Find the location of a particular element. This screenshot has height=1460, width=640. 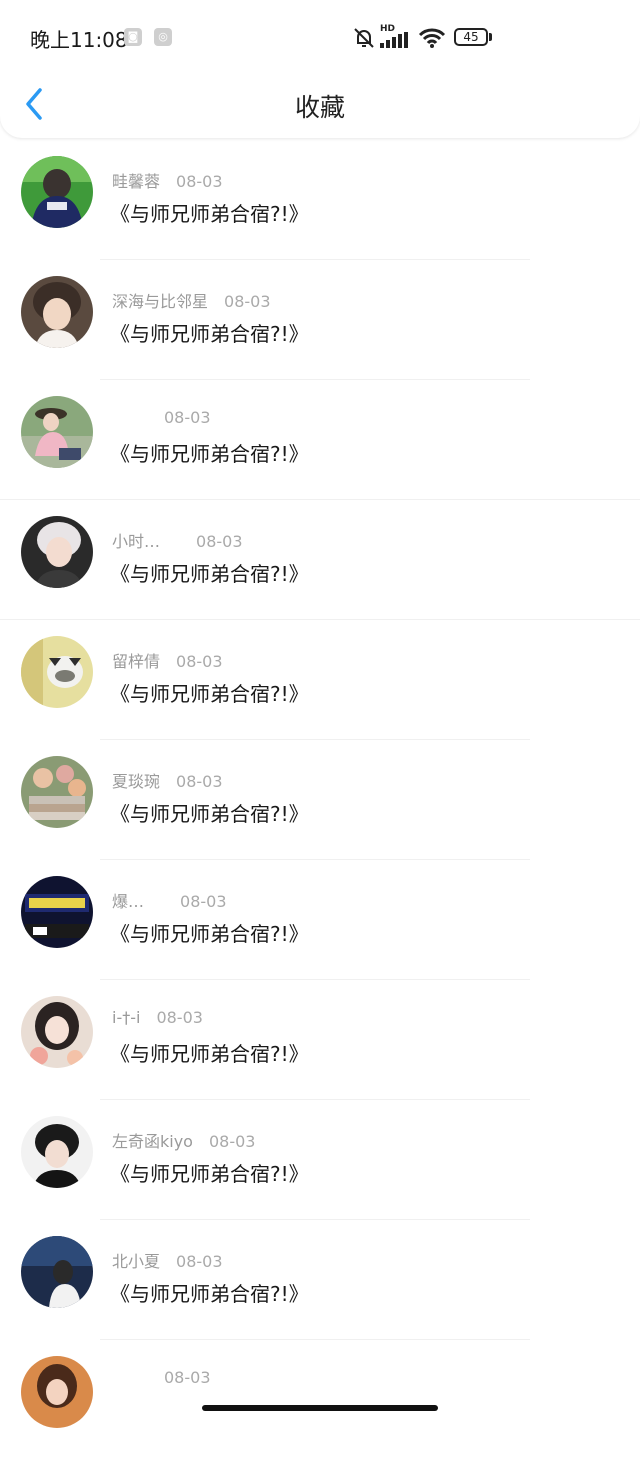

notification-app-icon: ◙ is located at coordinates (133, 37).